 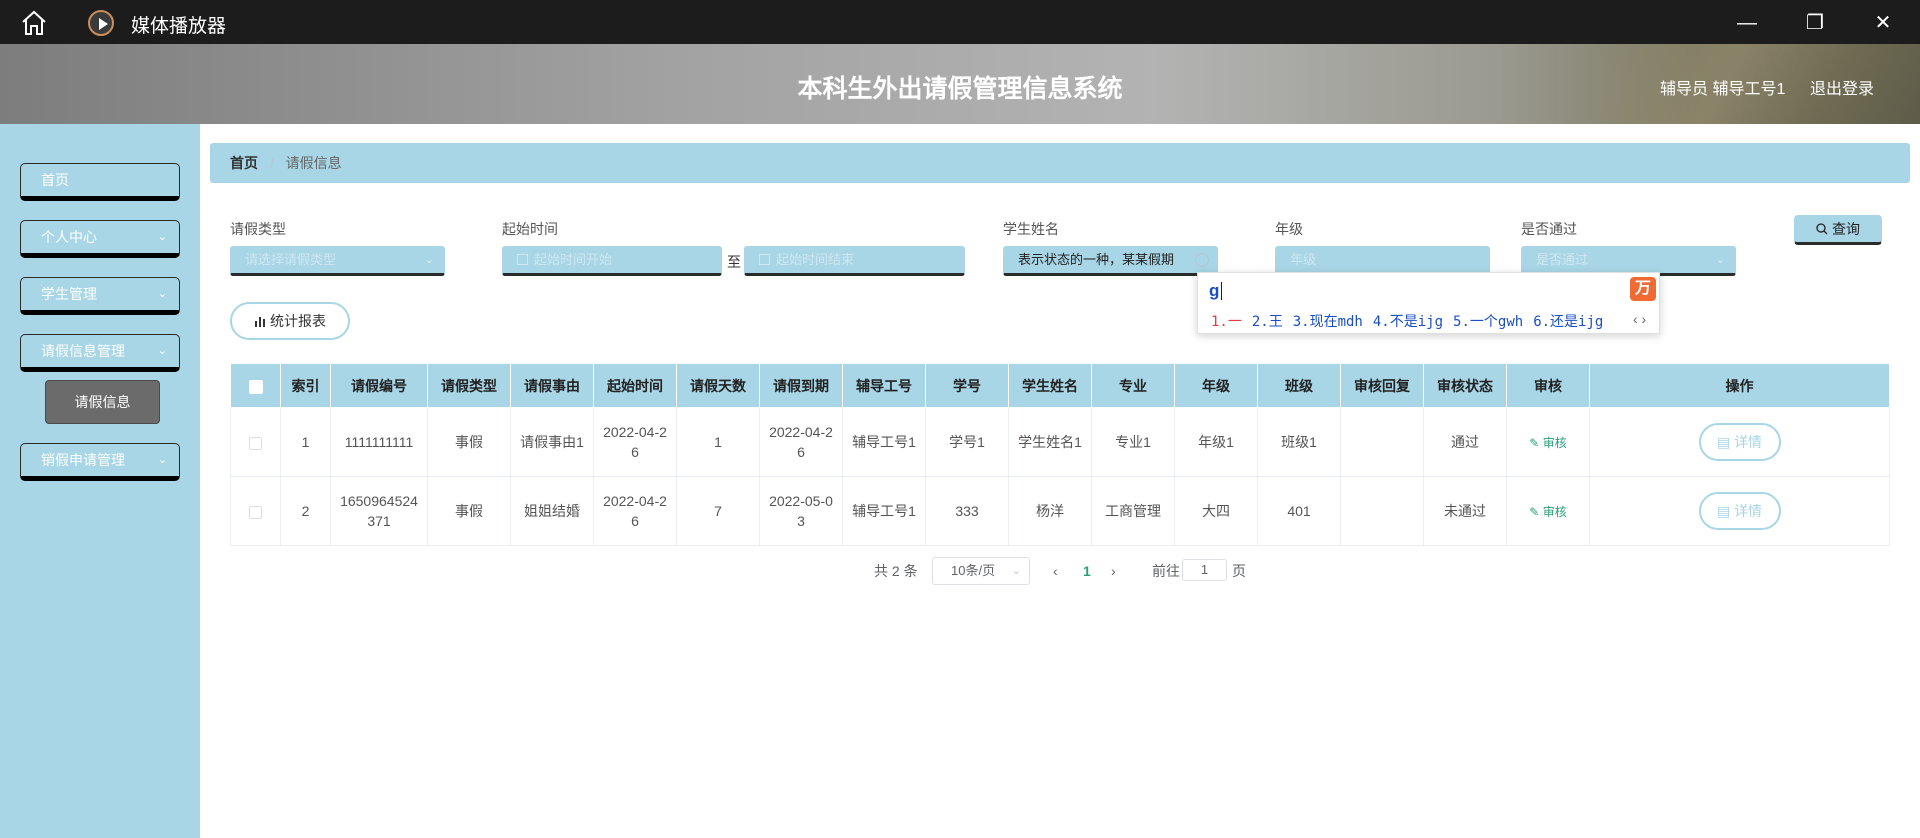 What do you see at coordinates (1133, 385) in the screenshot?
I see `column-header: 专业` at bounding box center [1133, 385].